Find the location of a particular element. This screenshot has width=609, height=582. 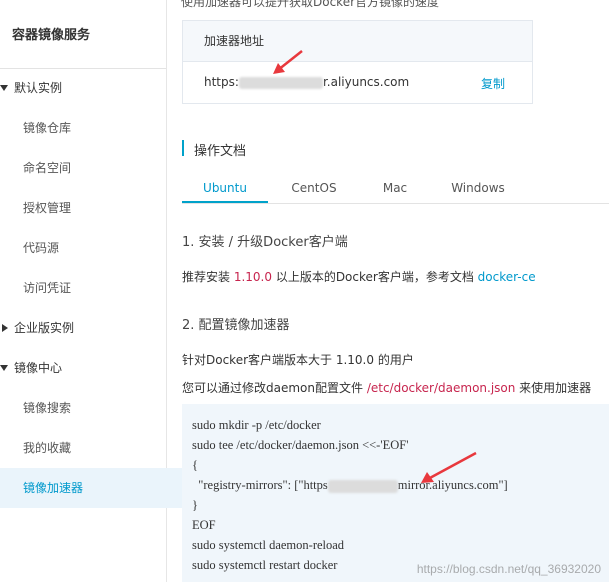

sidebar-item-namespace: 命名空间 is located at coordinates (94, 168).